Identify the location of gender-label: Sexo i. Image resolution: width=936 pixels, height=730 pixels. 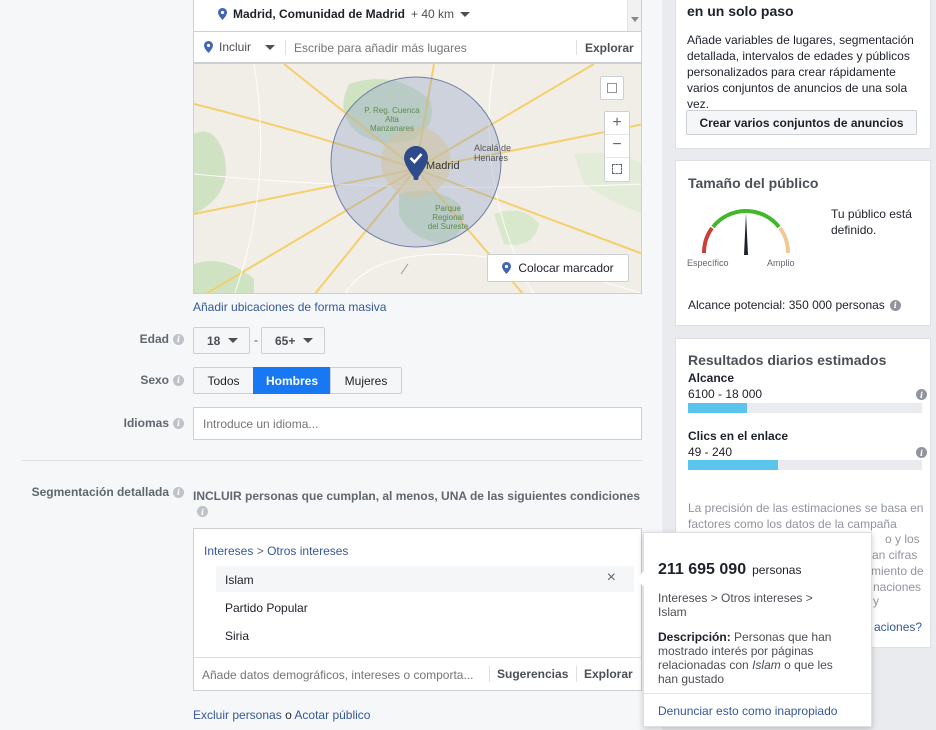
(122, 380).